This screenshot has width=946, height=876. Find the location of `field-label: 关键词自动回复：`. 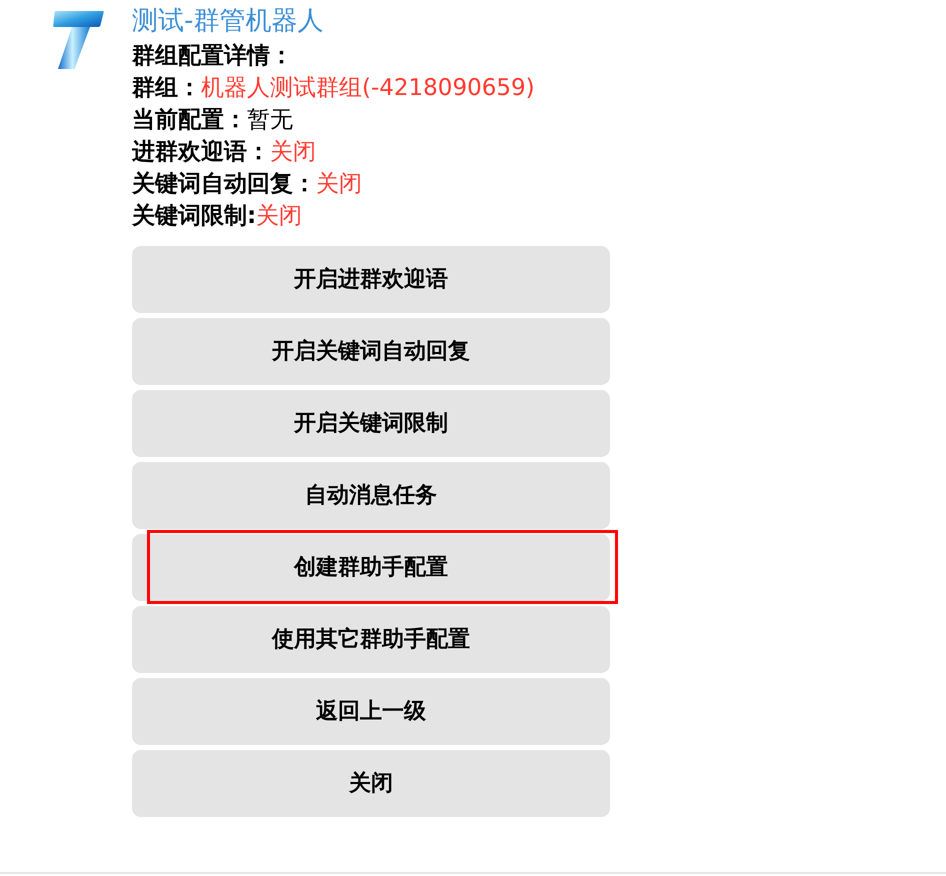

field-label: 关键词自动回复： is located at coordinates (224, 184).